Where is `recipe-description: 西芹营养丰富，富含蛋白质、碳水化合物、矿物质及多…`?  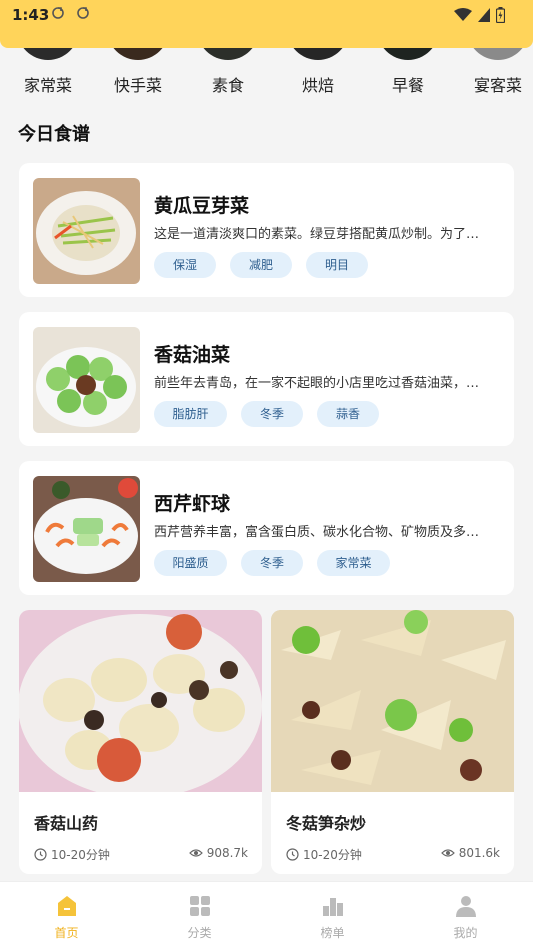 recipe-description: 西芹营养丰富，富含蛋白质、碳水化合物、矿物质及多… is located at coordinates (317, 532).